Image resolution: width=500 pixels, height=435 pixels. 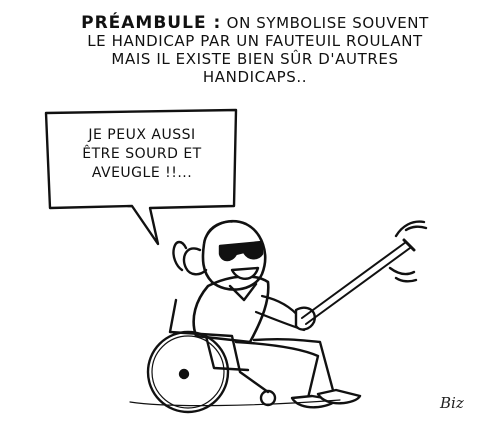 I want to click on motion-lines, so click(x=408, y=251).